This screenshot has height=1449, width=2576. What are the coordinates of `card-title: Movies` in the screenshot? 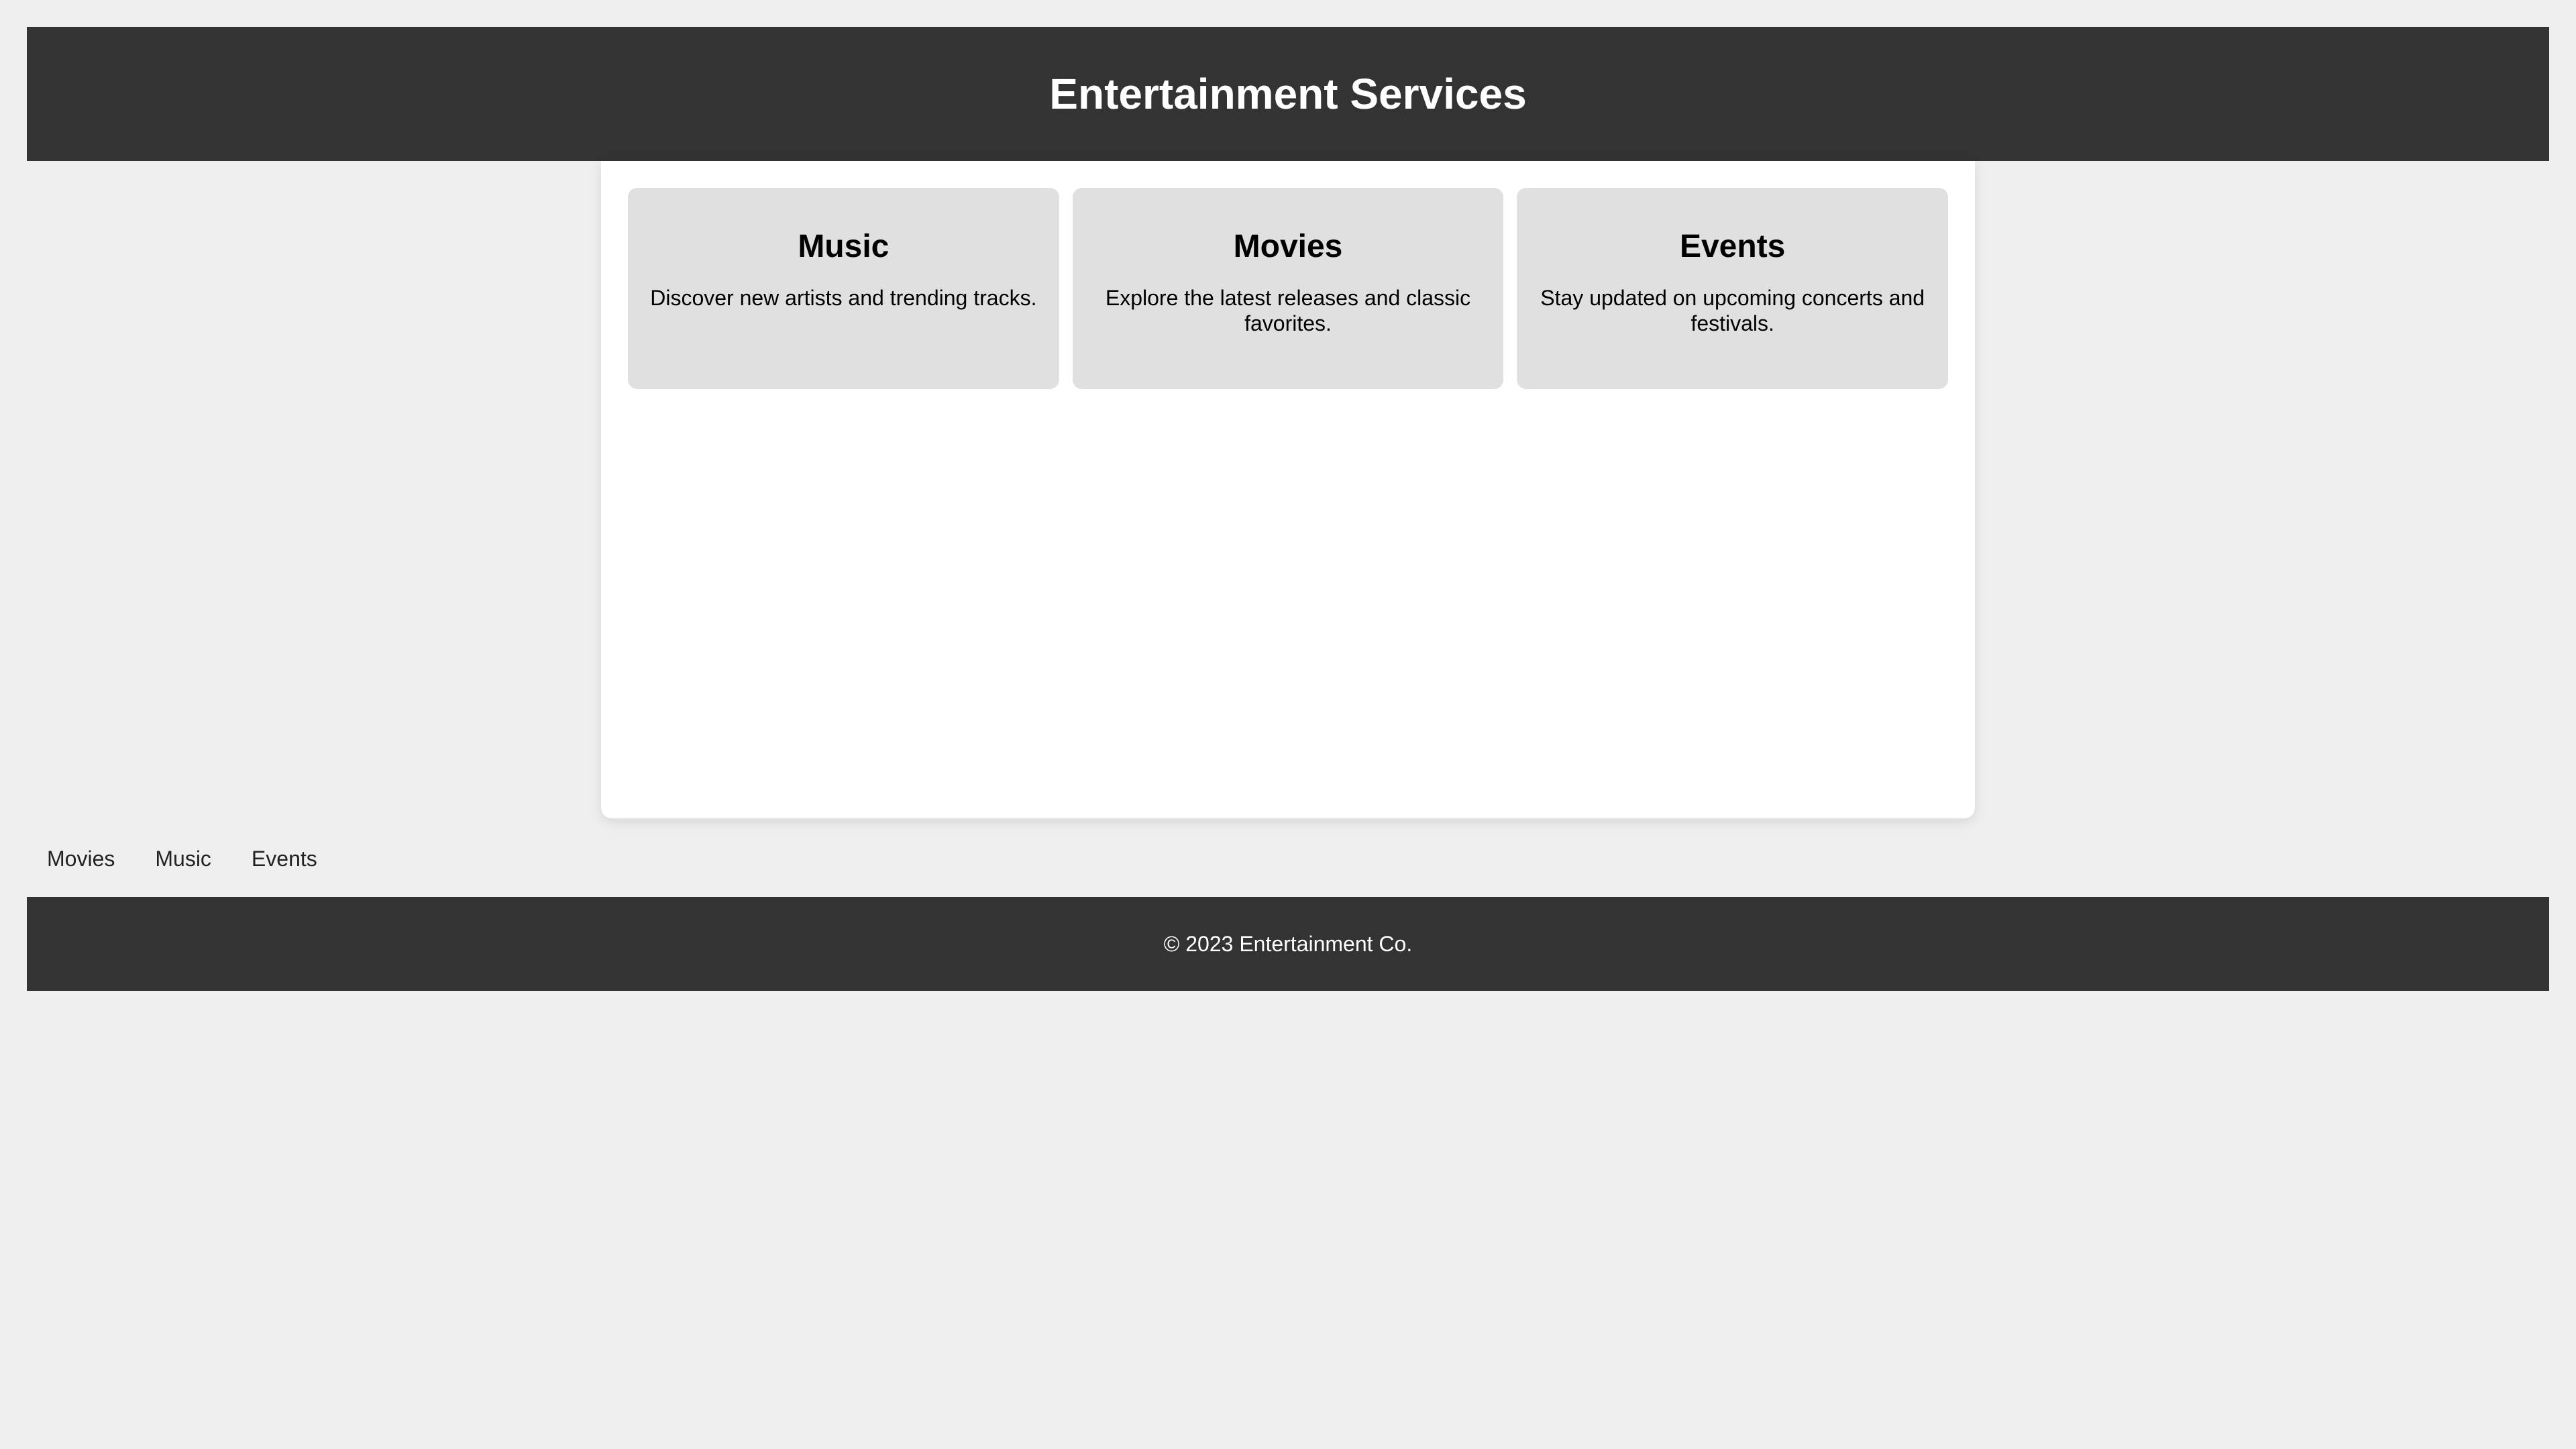 It's located at (1288, 246).